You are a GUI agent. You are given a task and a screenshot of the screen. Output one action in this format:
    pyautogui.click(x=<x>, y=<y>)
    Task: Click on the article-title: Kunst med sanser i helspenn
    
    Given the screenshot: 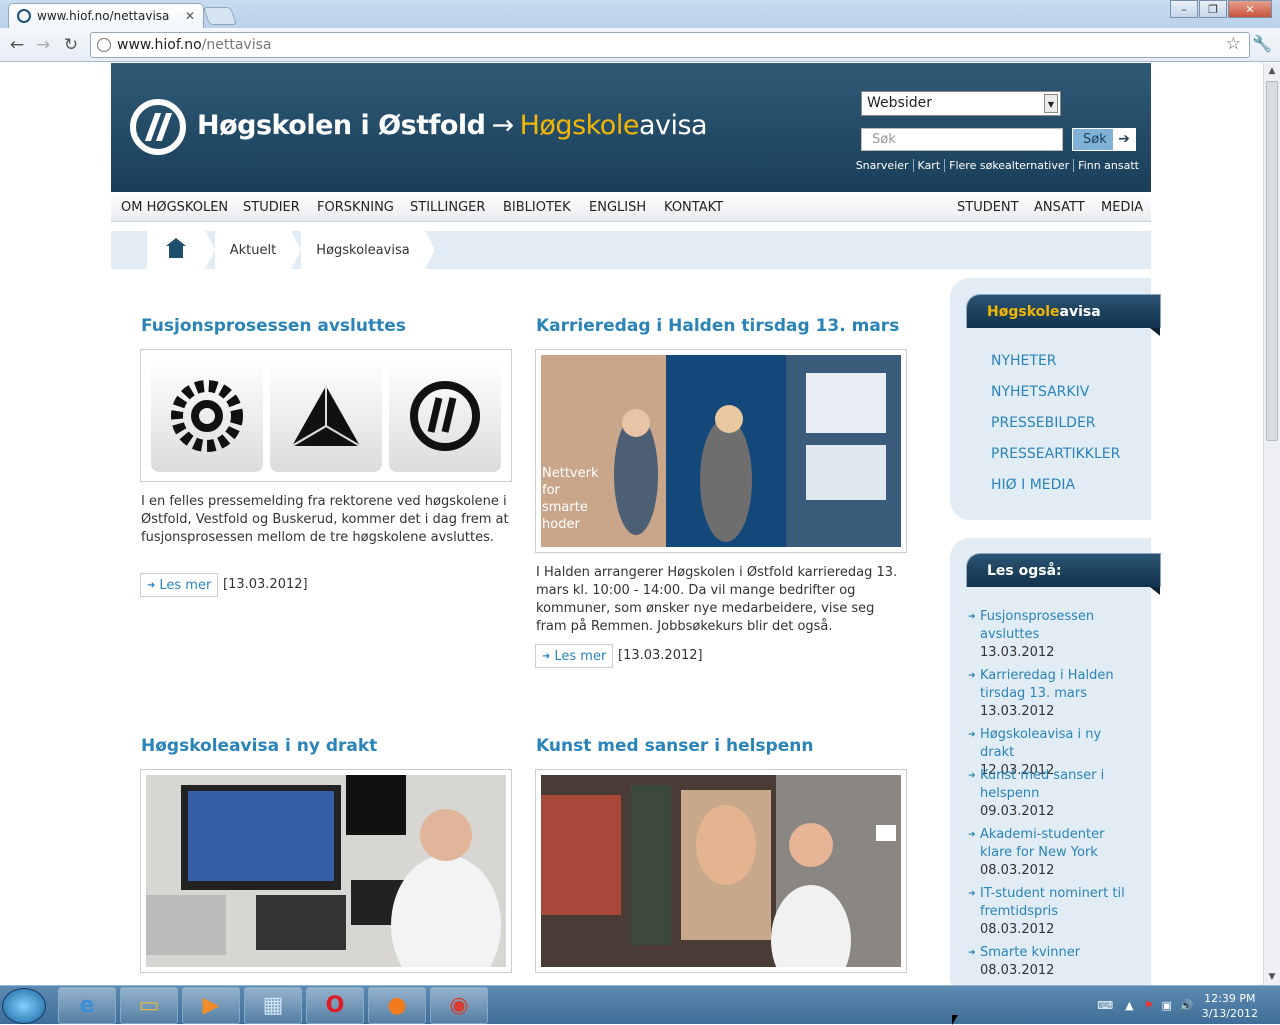 What is the action you would take?
    pyautogui.click(x=722, y=748)
    